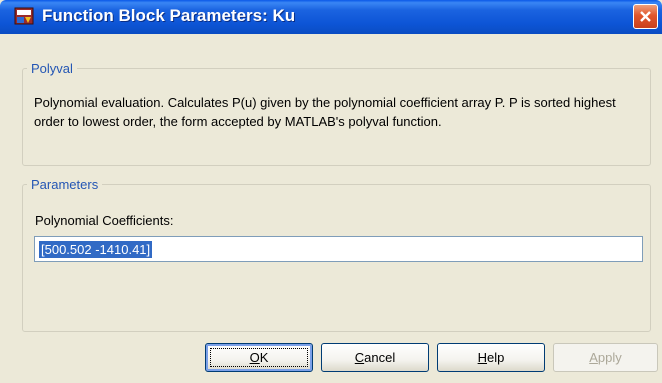 This screenshot has height=383, width=662. What do you see at coordinates (380, 357) in the screenshot?
I see `cancel-label: ancel` at bounding box center [380, 357].